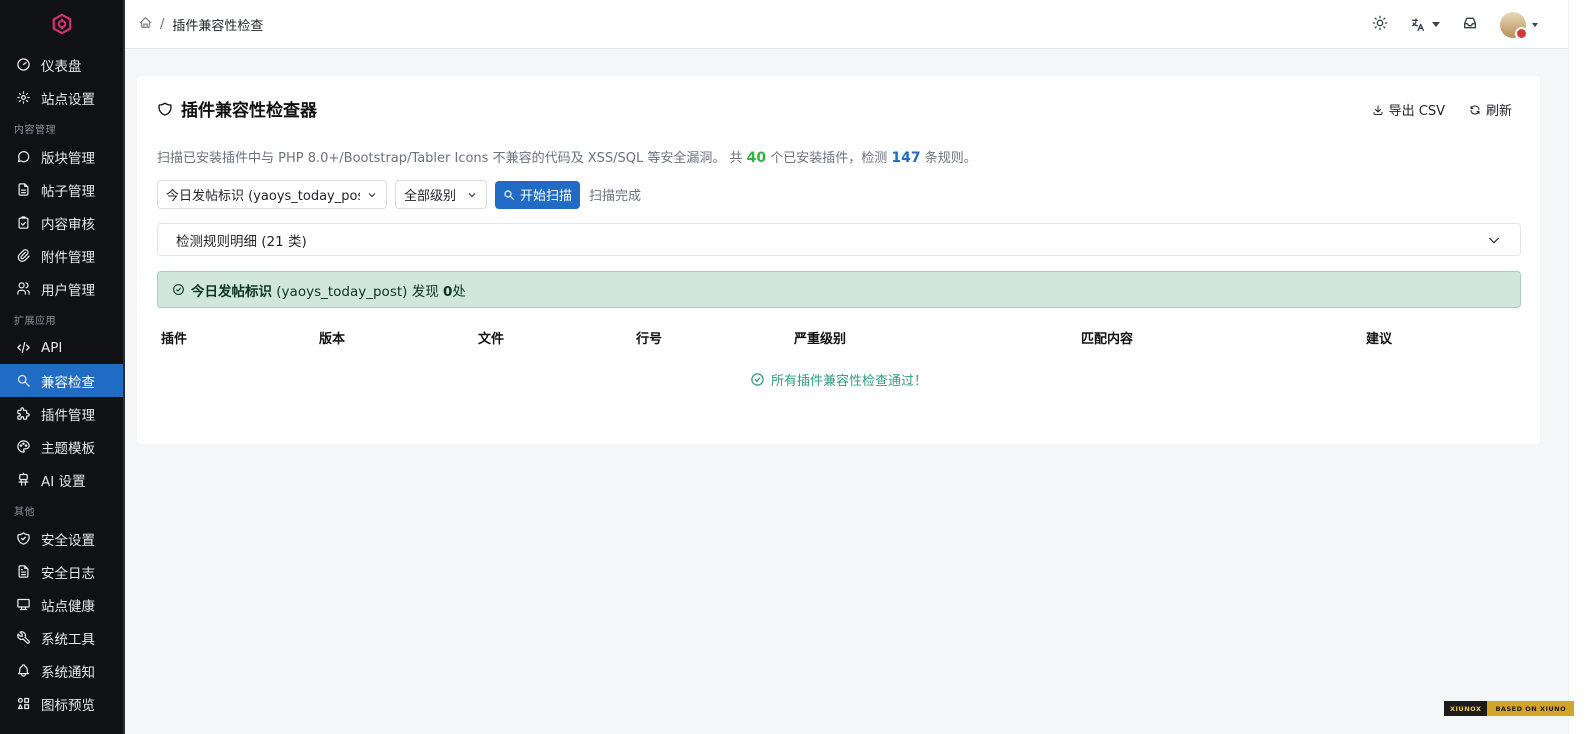 Image resolution: width=1592 pixels, height=734 pixels. I want to click on level-select-value: 全部级别, so click(430, 196).